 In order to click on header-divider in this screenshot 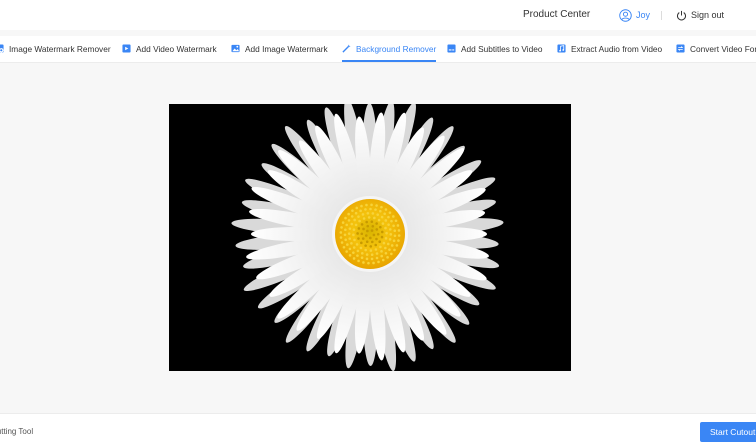, I will do `click(661, 15)`.